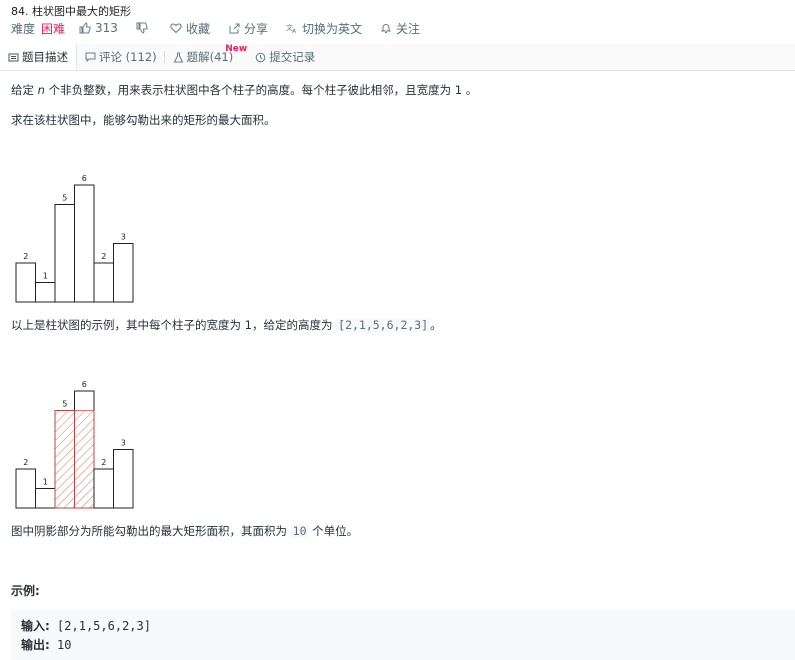 The height and width of the screenshot is (660, 795). What do you see at coordinates (176, 28) in the screenshot?
I see `heart-icon` at bounding box center [176, 28].